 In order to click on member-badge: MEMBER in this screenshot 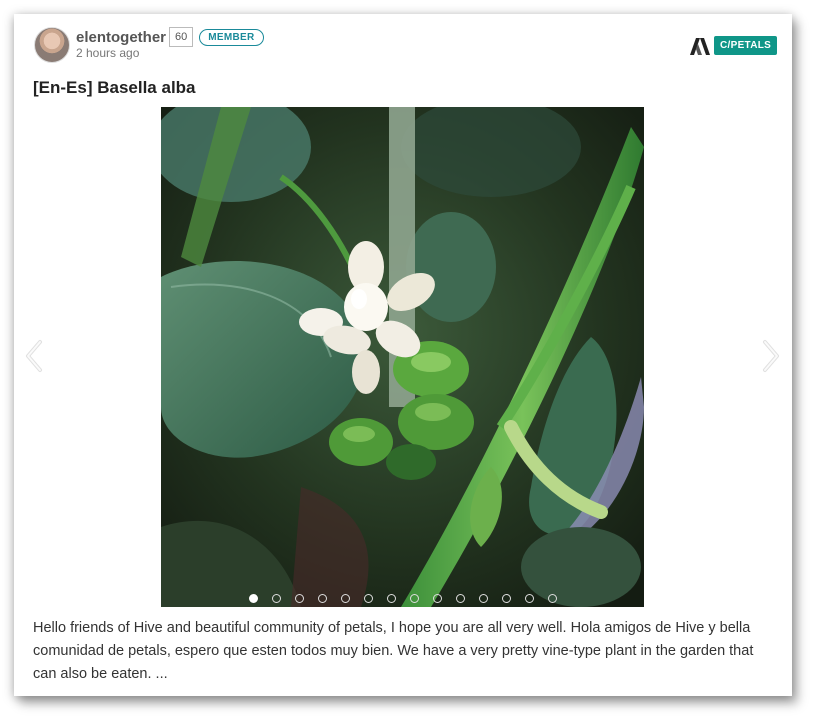, I will do `click(231, 37)`.